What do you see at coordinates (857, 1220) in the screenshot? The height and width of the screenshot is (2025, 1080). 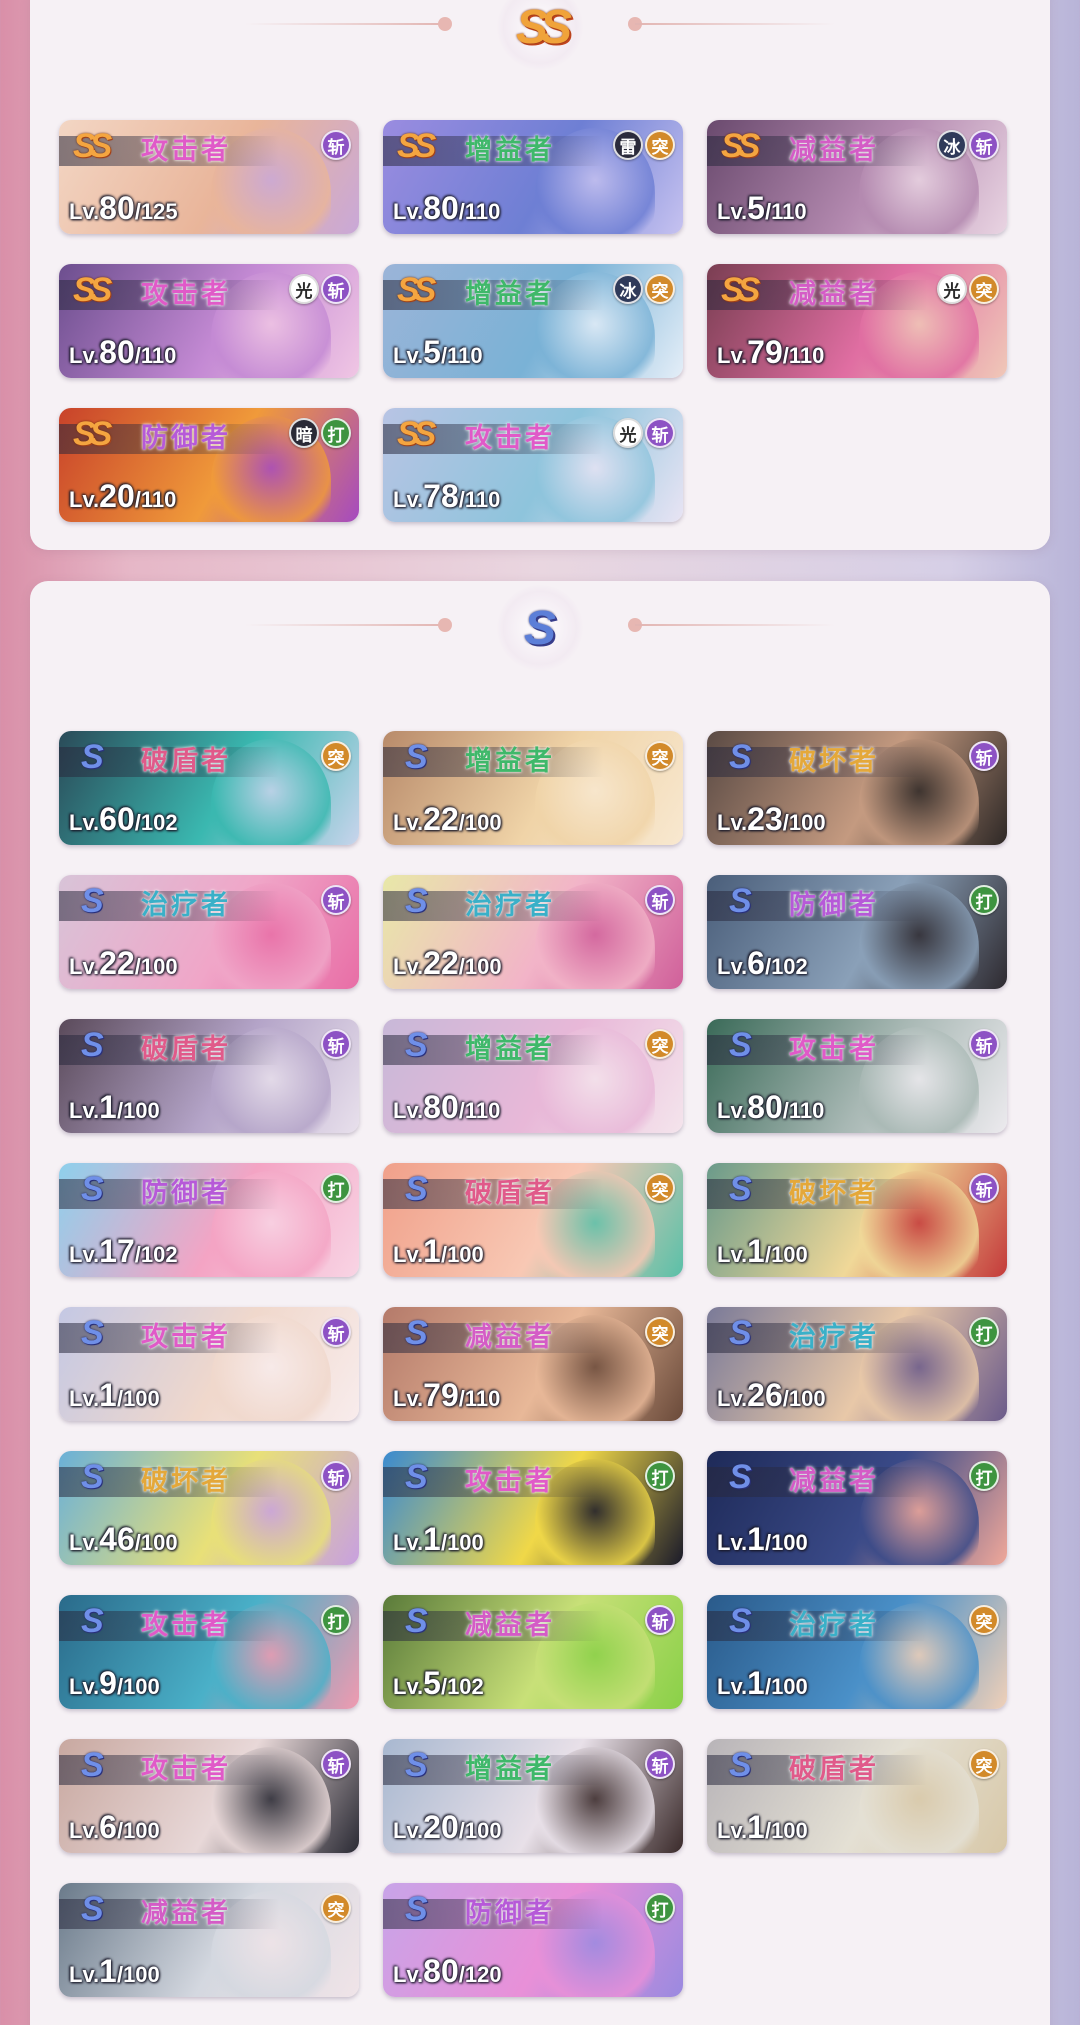 I see `character-card: S 破坏者 Lv.1/100 斩` at bounding box center [857, 1220].